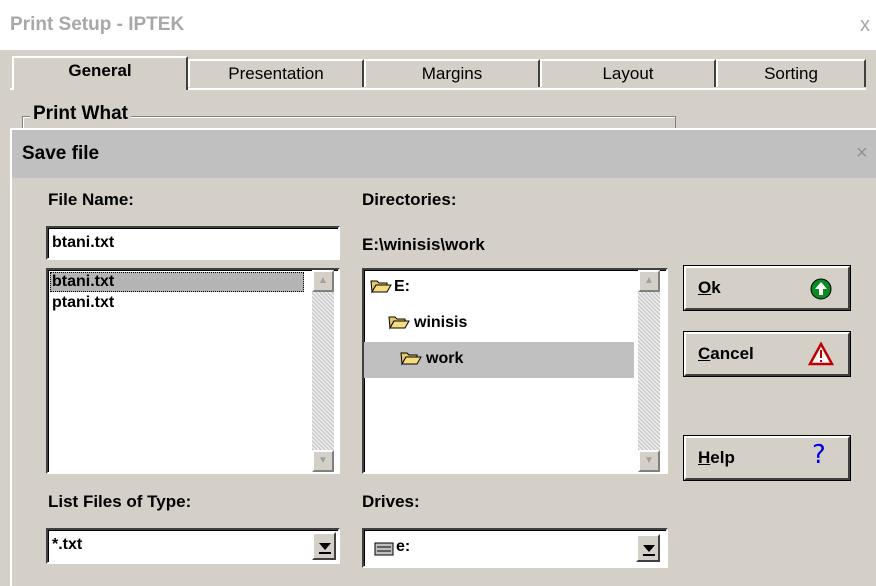 This screenshot has height=586, width=876. I want to click on dir-label: winisis, so click(441, 322).